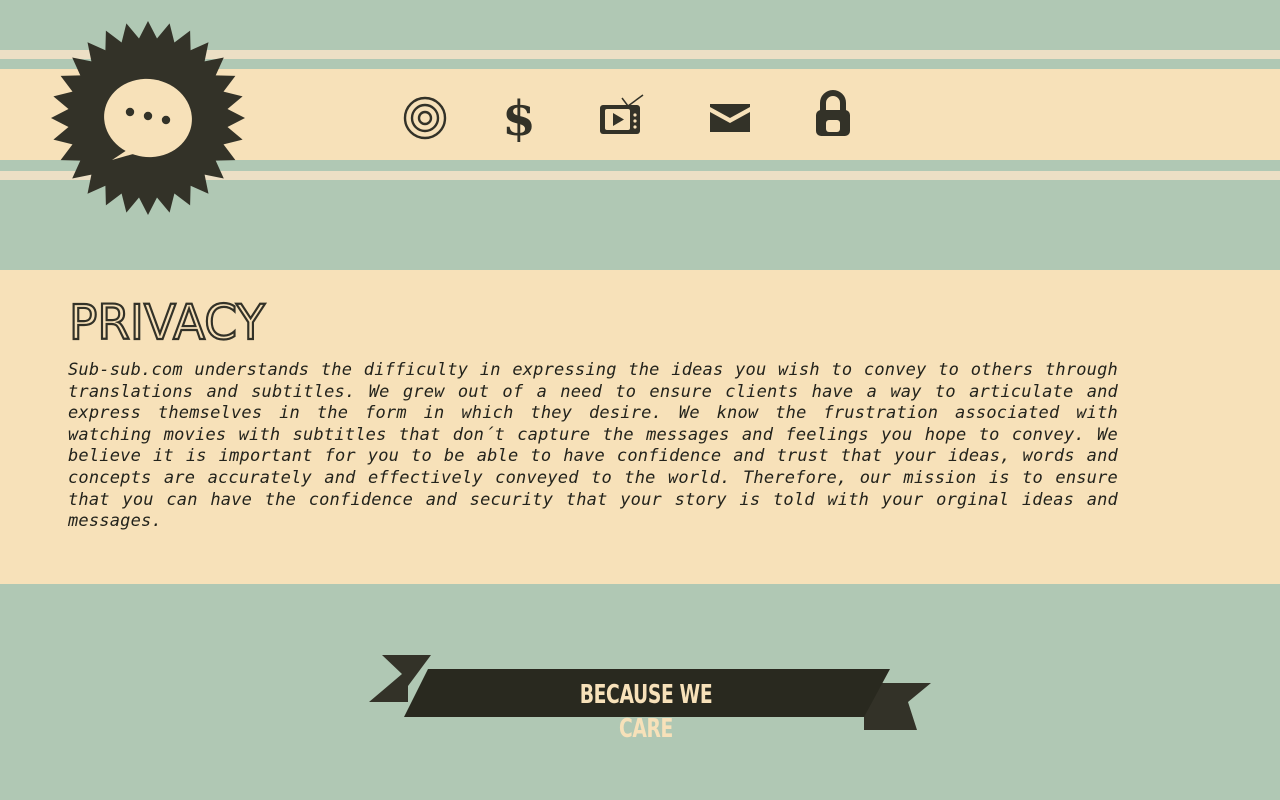 The width and height of the screenshot is (1280, 800). Describe the element at coordinates (833, 114) in the screenshot. I see `padlock-icon` at that location.